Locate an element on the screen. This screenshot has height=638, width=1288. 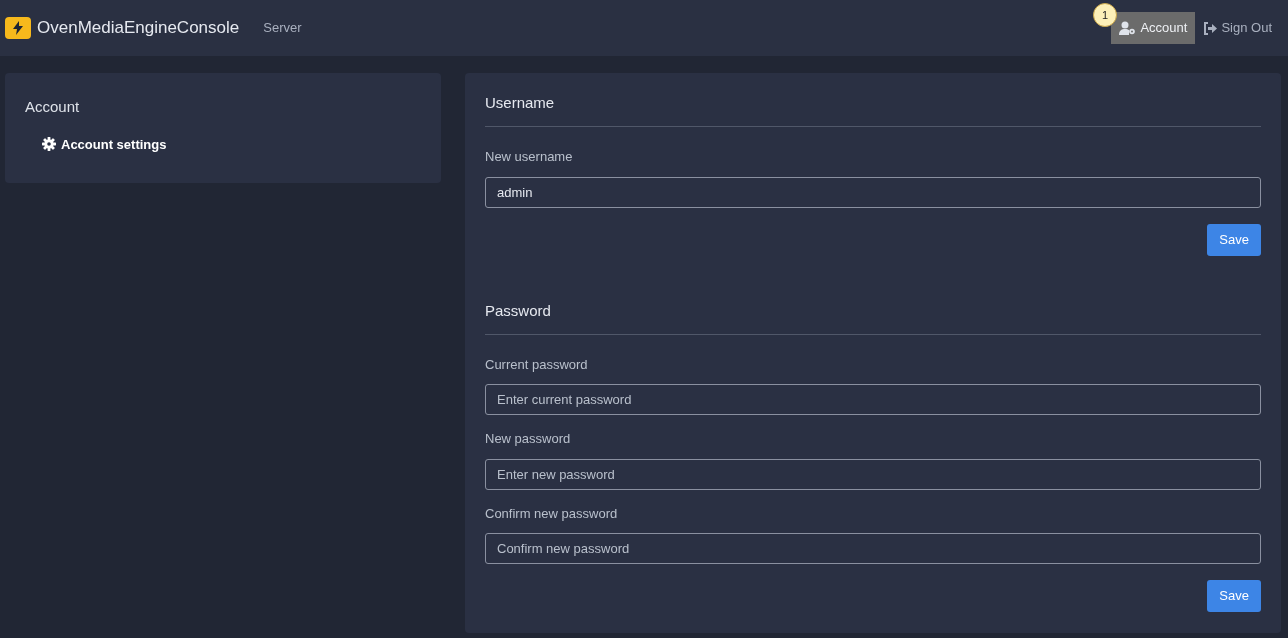
section-title: Password is located at coordinates (518, 310).